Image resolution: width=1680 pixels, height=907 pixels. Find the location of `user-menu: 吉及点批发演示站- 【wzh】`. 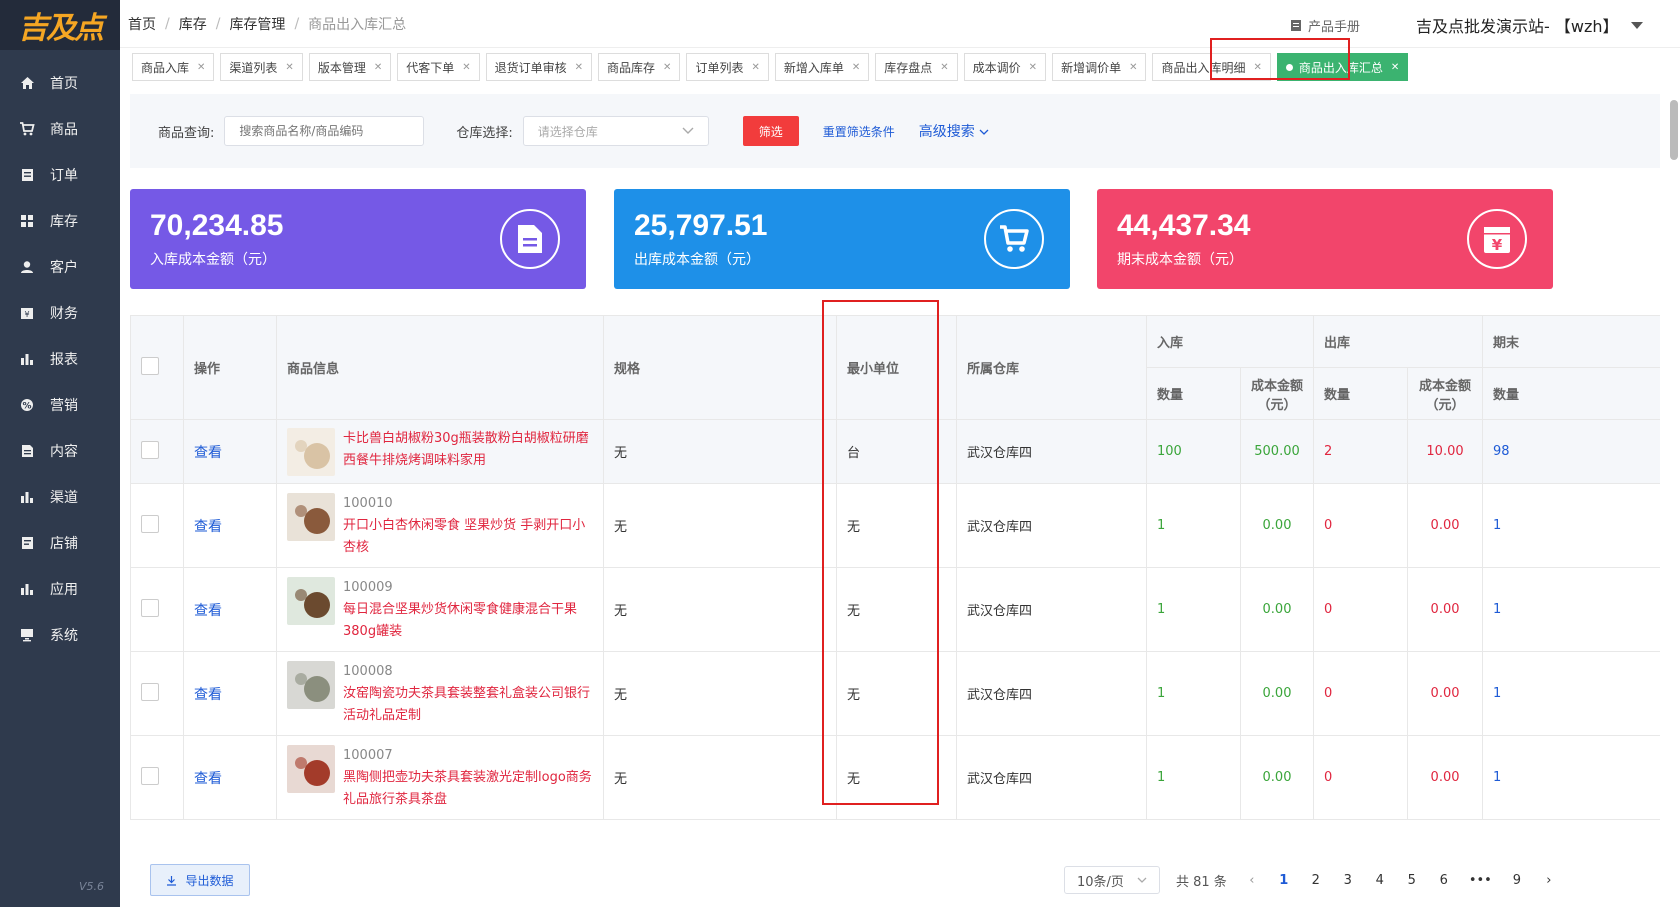

user-menu: 吉及点批发演示站- 【wzh】 is located at coordinates (1529, 25).